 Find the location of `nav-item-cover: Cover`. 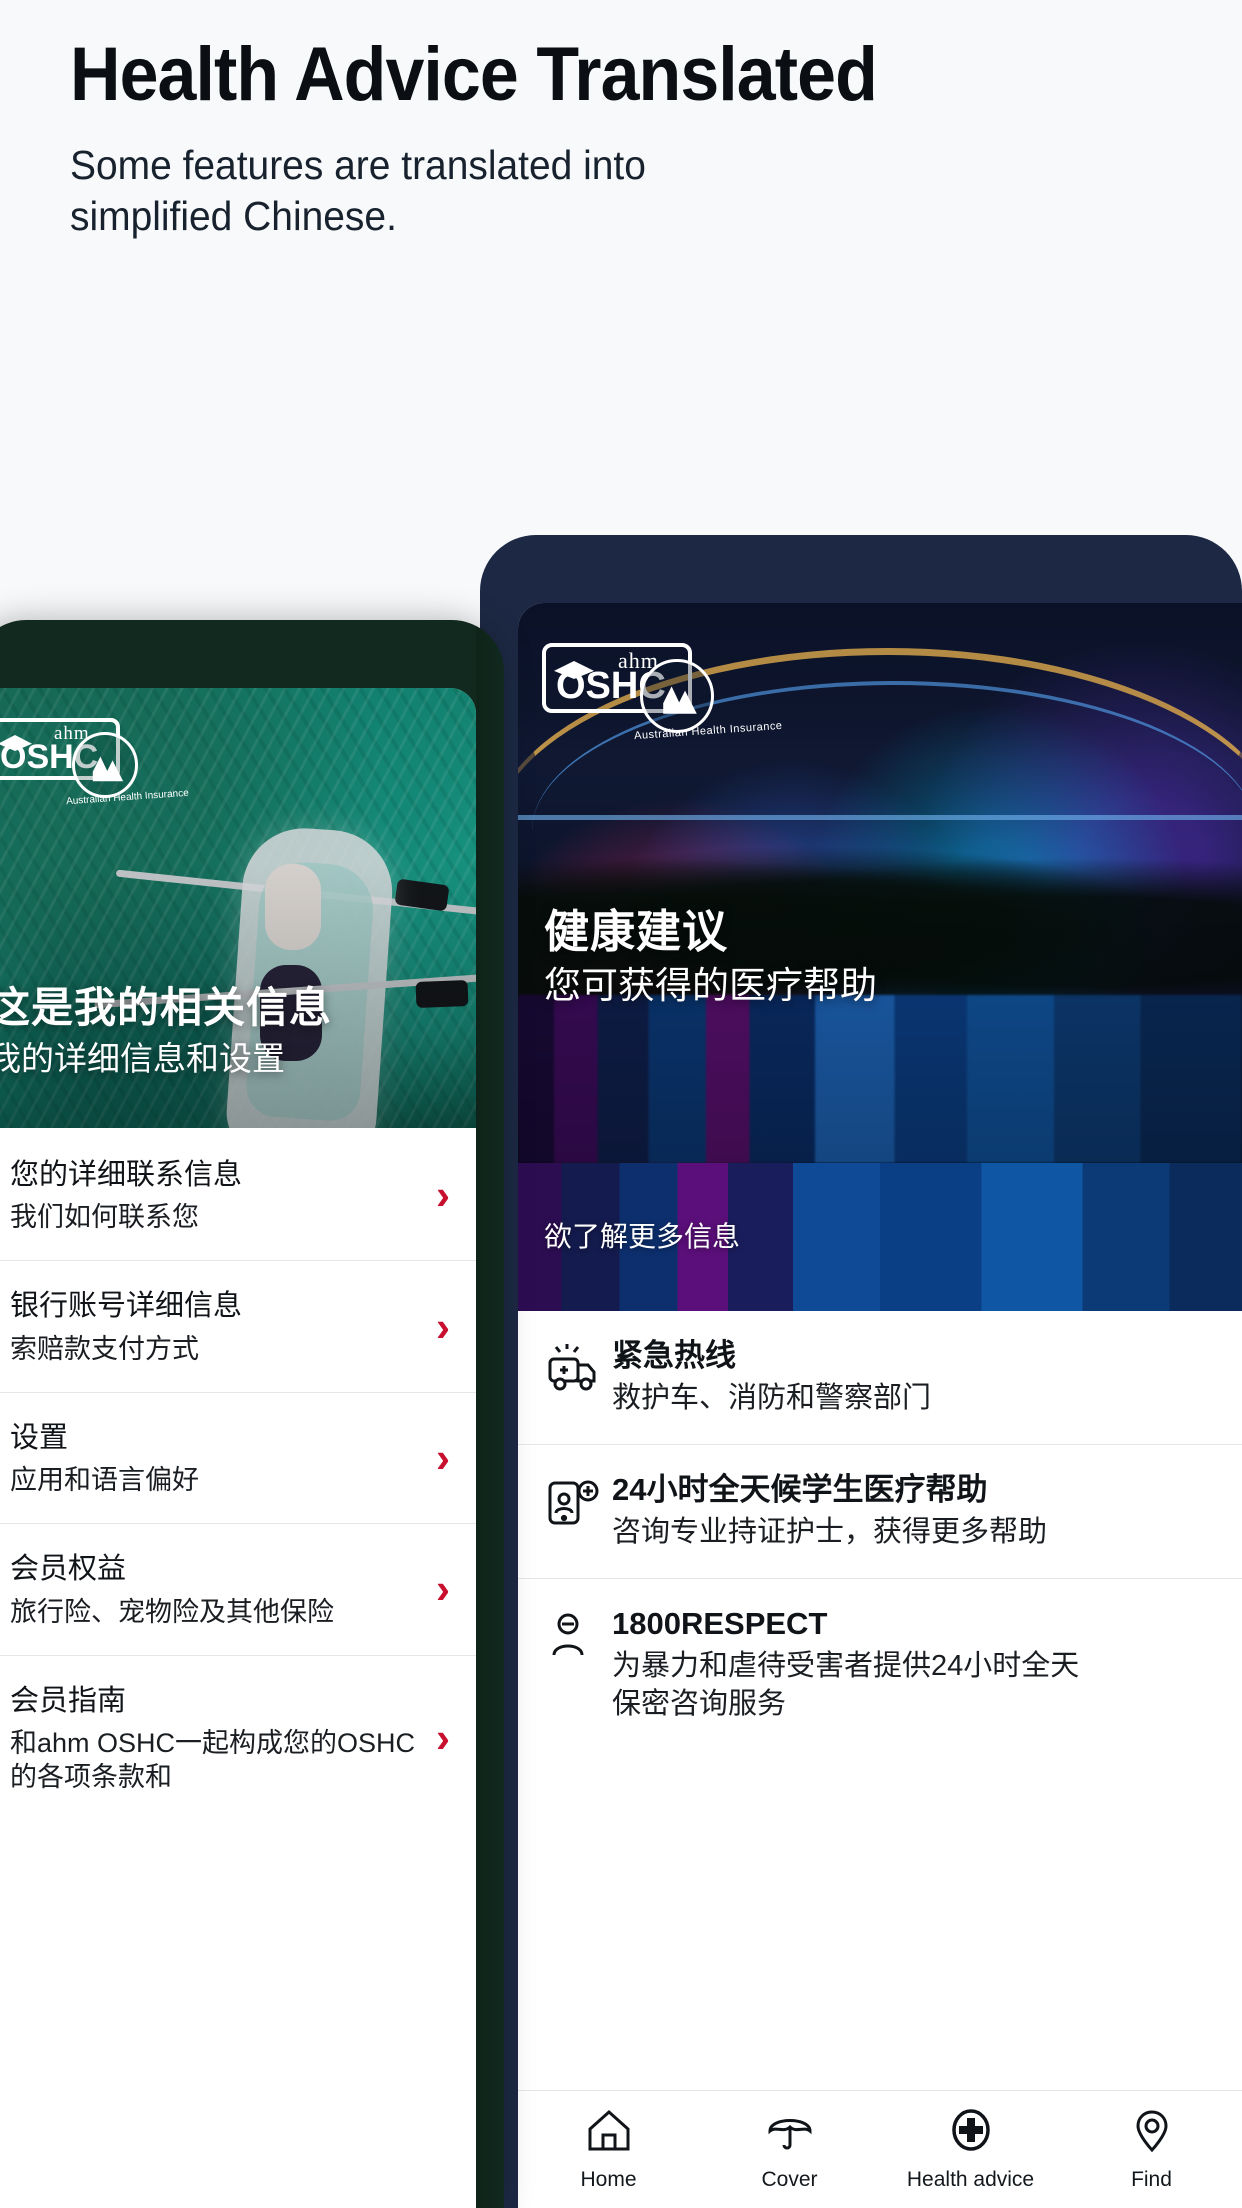

nav-item-cover: Cover is located at coordinates (789, 2149).